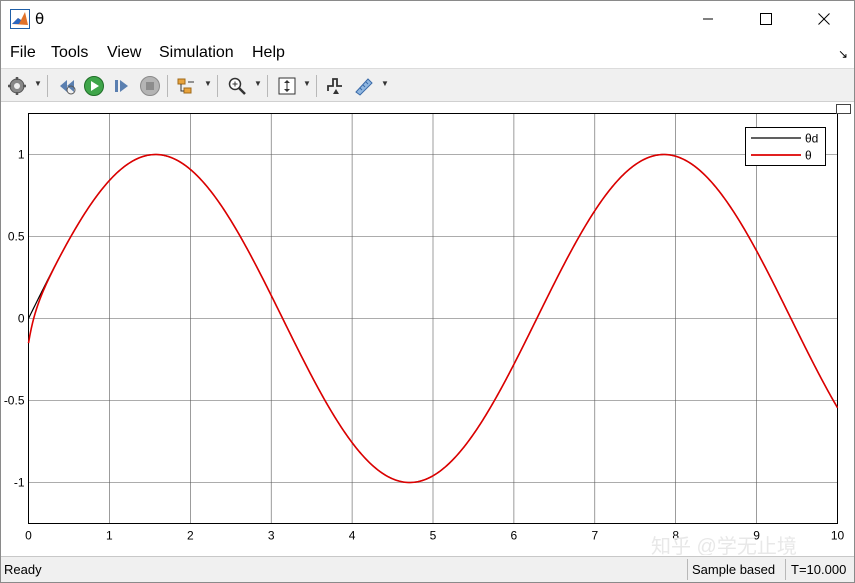  What do you see at coordinates (724, 545) in the screenshot?
I see `watermark: 知乎 @学无止境` at bounding box center [724, 545].